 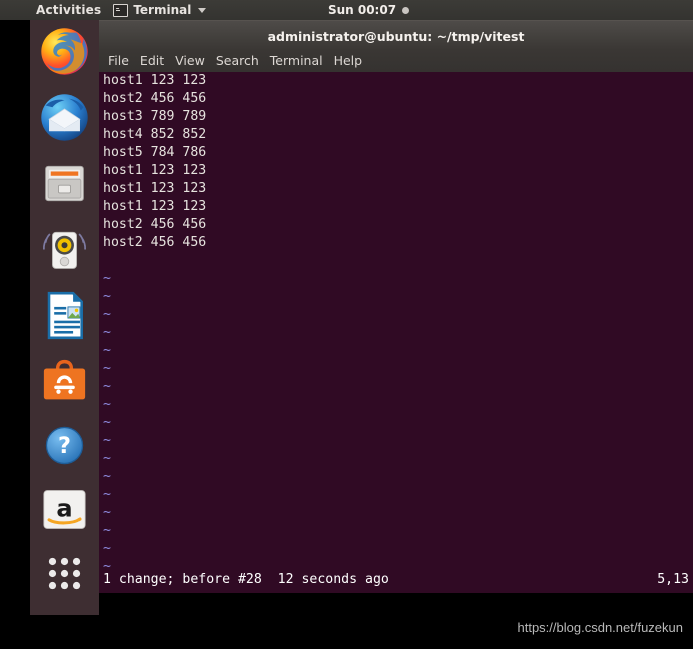 I want to click on window-titlebar: administrator@ubuntu: ~/tmp/vitest, so click(x=396, y=35).